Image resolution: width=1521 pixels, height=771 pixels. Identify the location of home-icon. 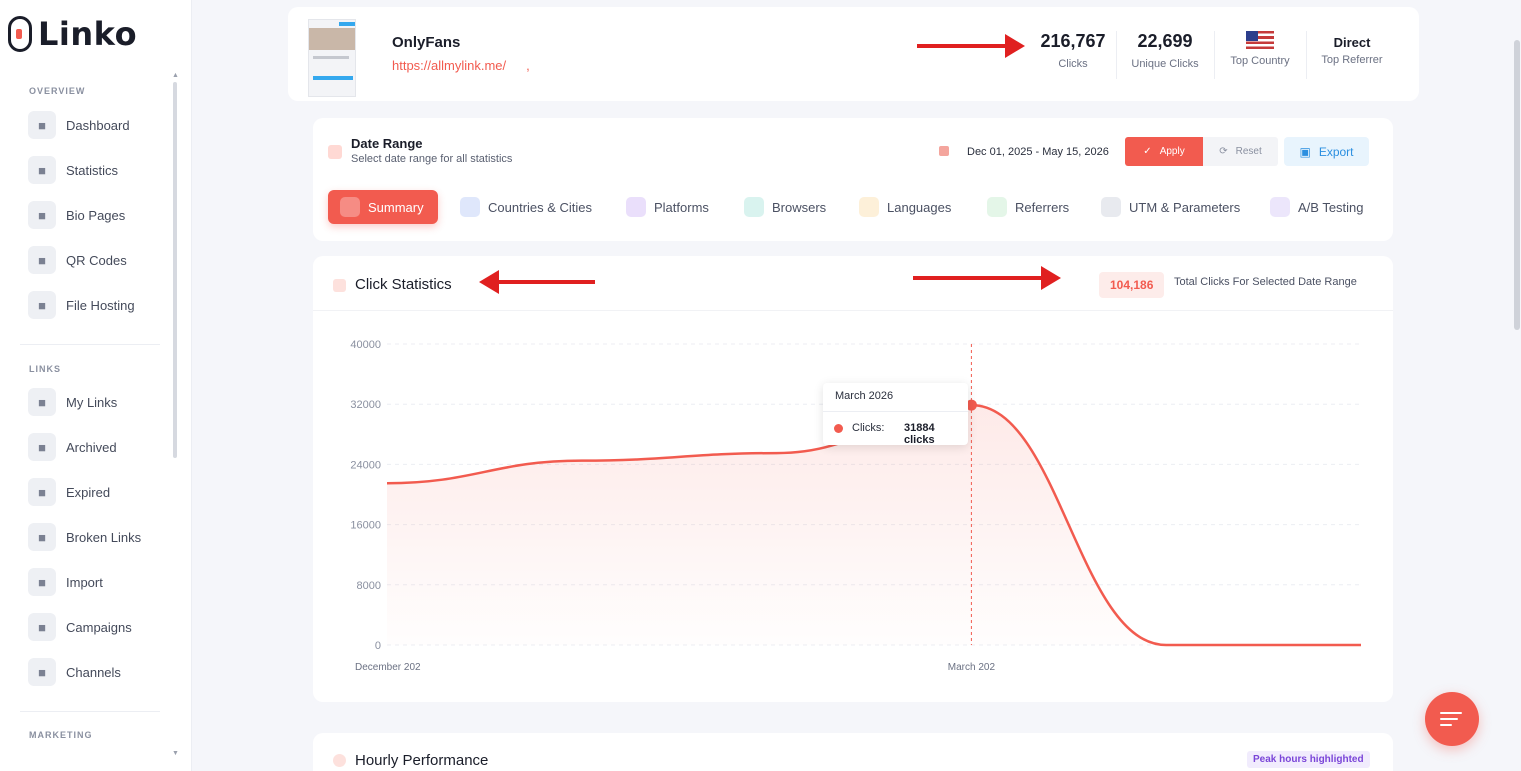
(350, 207).